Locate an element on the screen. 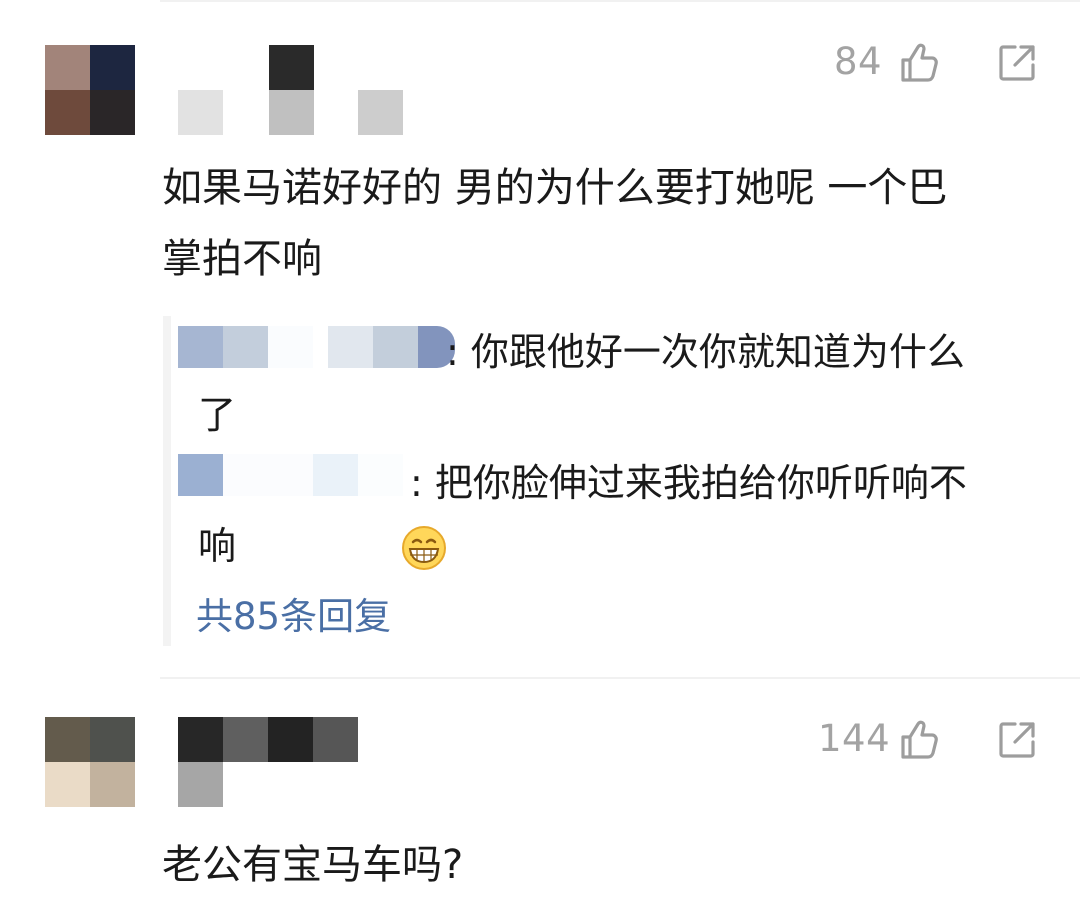 The image size is (1080, 909). reply-text-line-2: 了 is located at coordinates (217, 415).